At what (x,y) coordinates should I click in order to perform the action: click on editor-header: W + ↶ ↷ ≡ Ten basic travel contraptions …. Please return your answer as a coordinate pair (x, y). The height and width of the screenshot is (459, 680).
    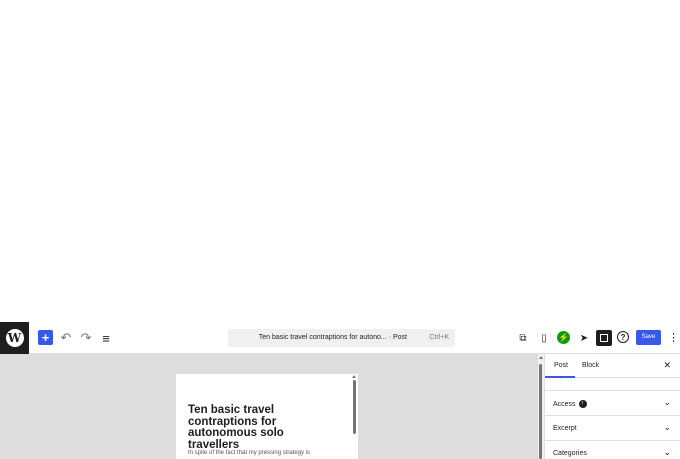
    Looking at the image, I should click on (340, 338).